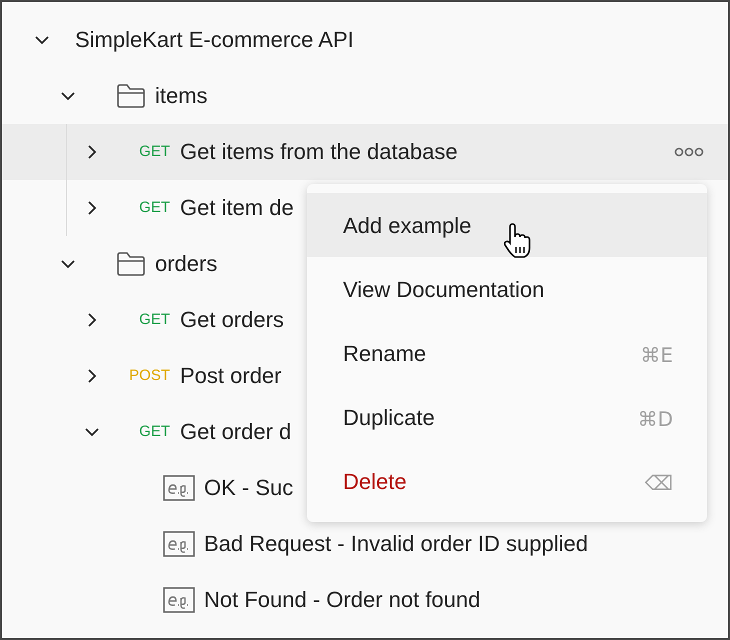 This screenshot has height=640, width=730. Describe the element at coordinates (656, 355) in the screenshot. I see `shortcut-hint: ⌘E` at that location.